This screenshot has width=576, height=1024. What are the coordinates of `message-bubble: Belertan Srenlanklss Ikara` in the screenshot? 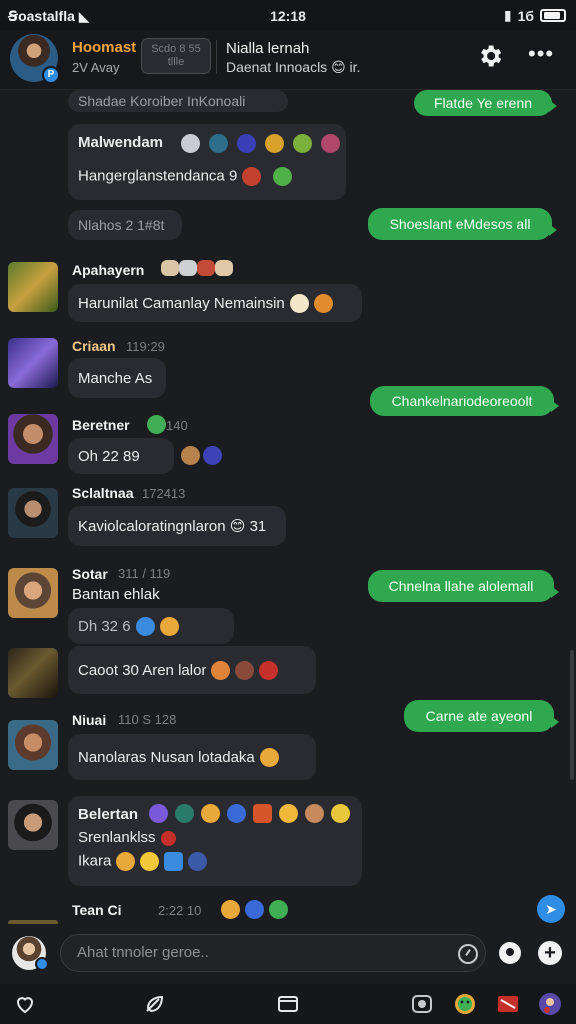 It's located at (215, 841).